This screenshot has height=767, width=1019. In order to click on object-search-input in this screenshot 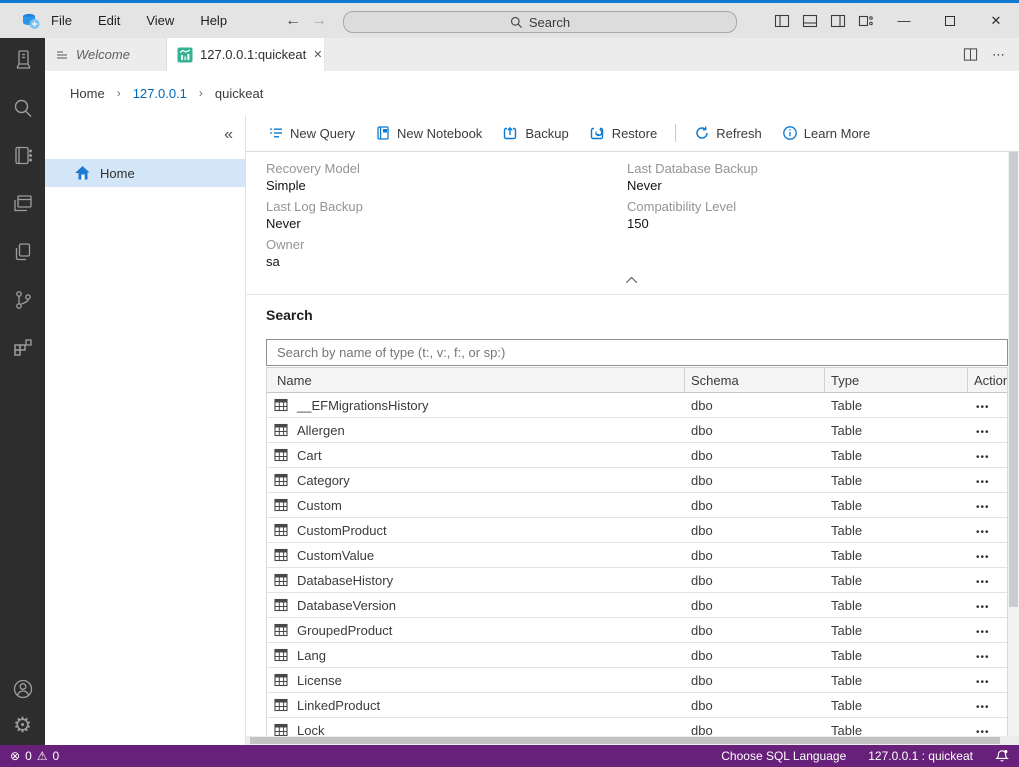, I will do `click(637, 352)`.